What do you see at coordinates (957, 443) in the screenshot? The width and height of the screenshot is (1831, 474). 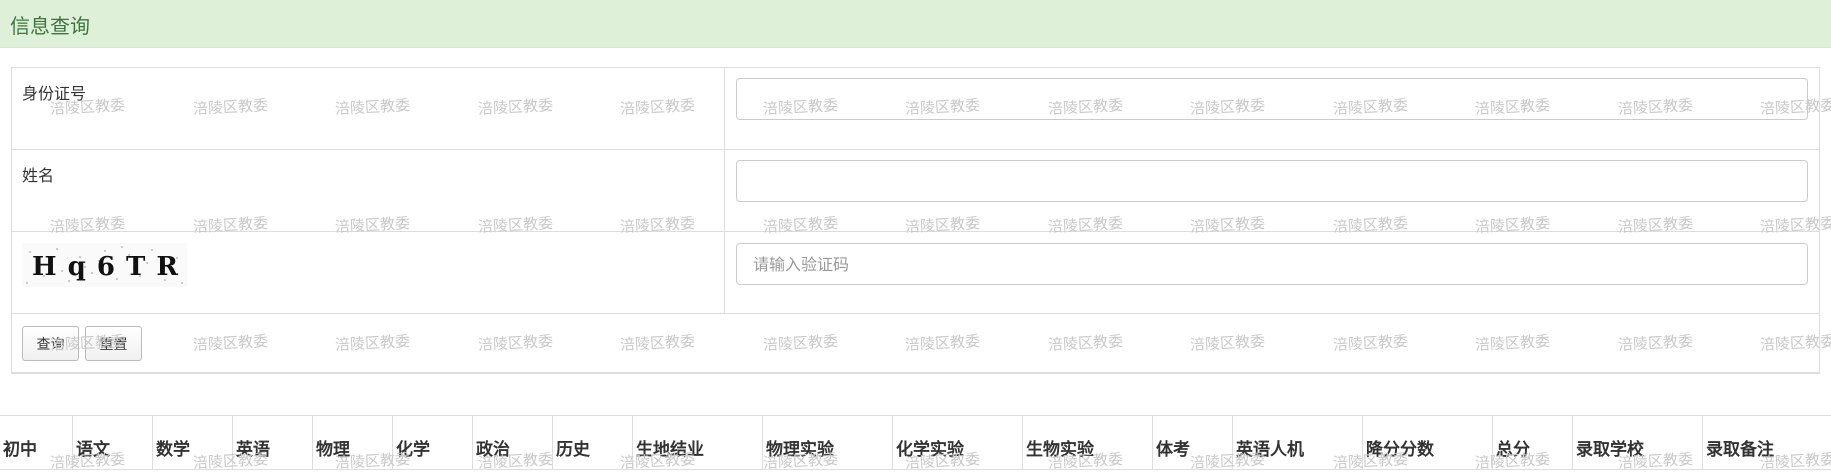 I see `col-header-chemistry-lab: 化学实验` at bounding box center [957, 443].